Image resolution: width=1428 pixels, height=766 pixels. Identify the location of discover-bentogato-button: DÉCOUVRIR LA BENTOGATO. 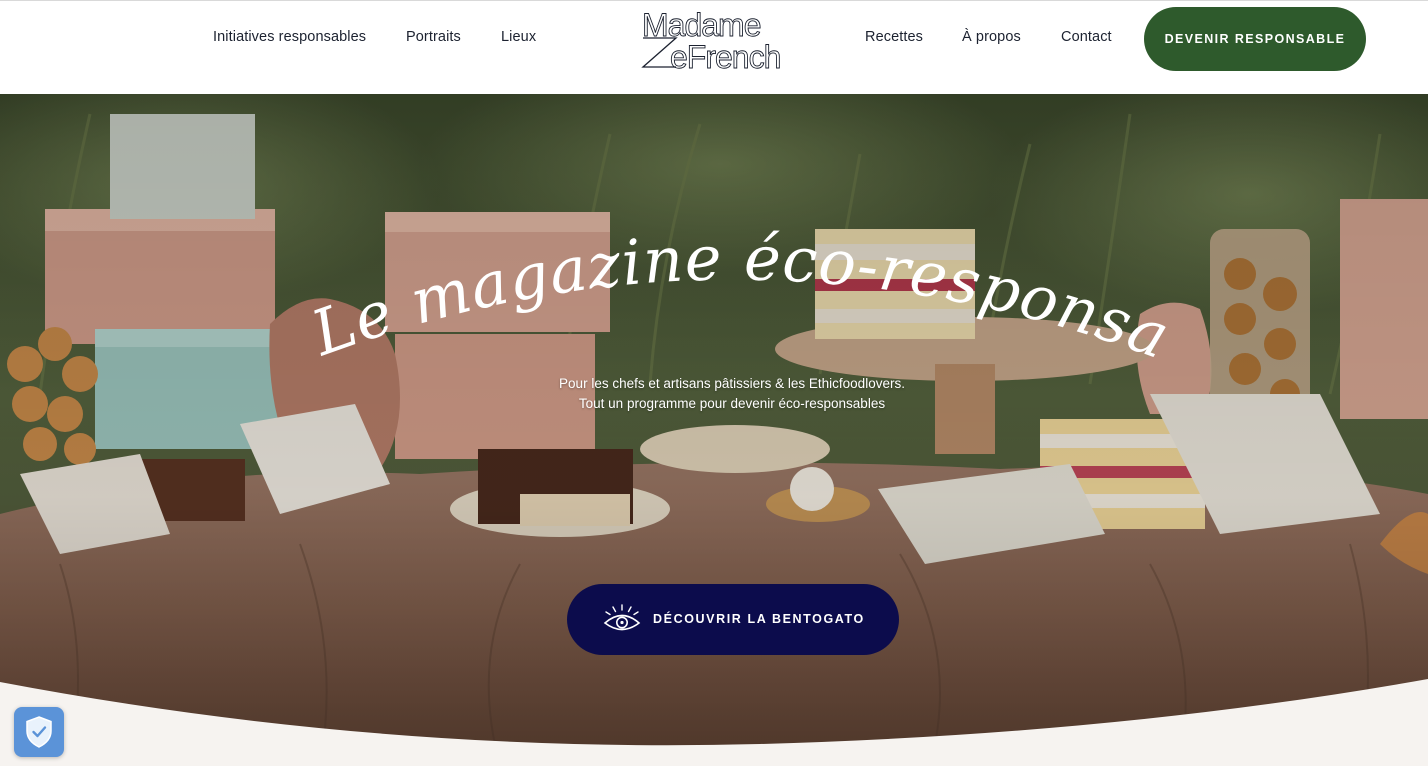
(733, 619).